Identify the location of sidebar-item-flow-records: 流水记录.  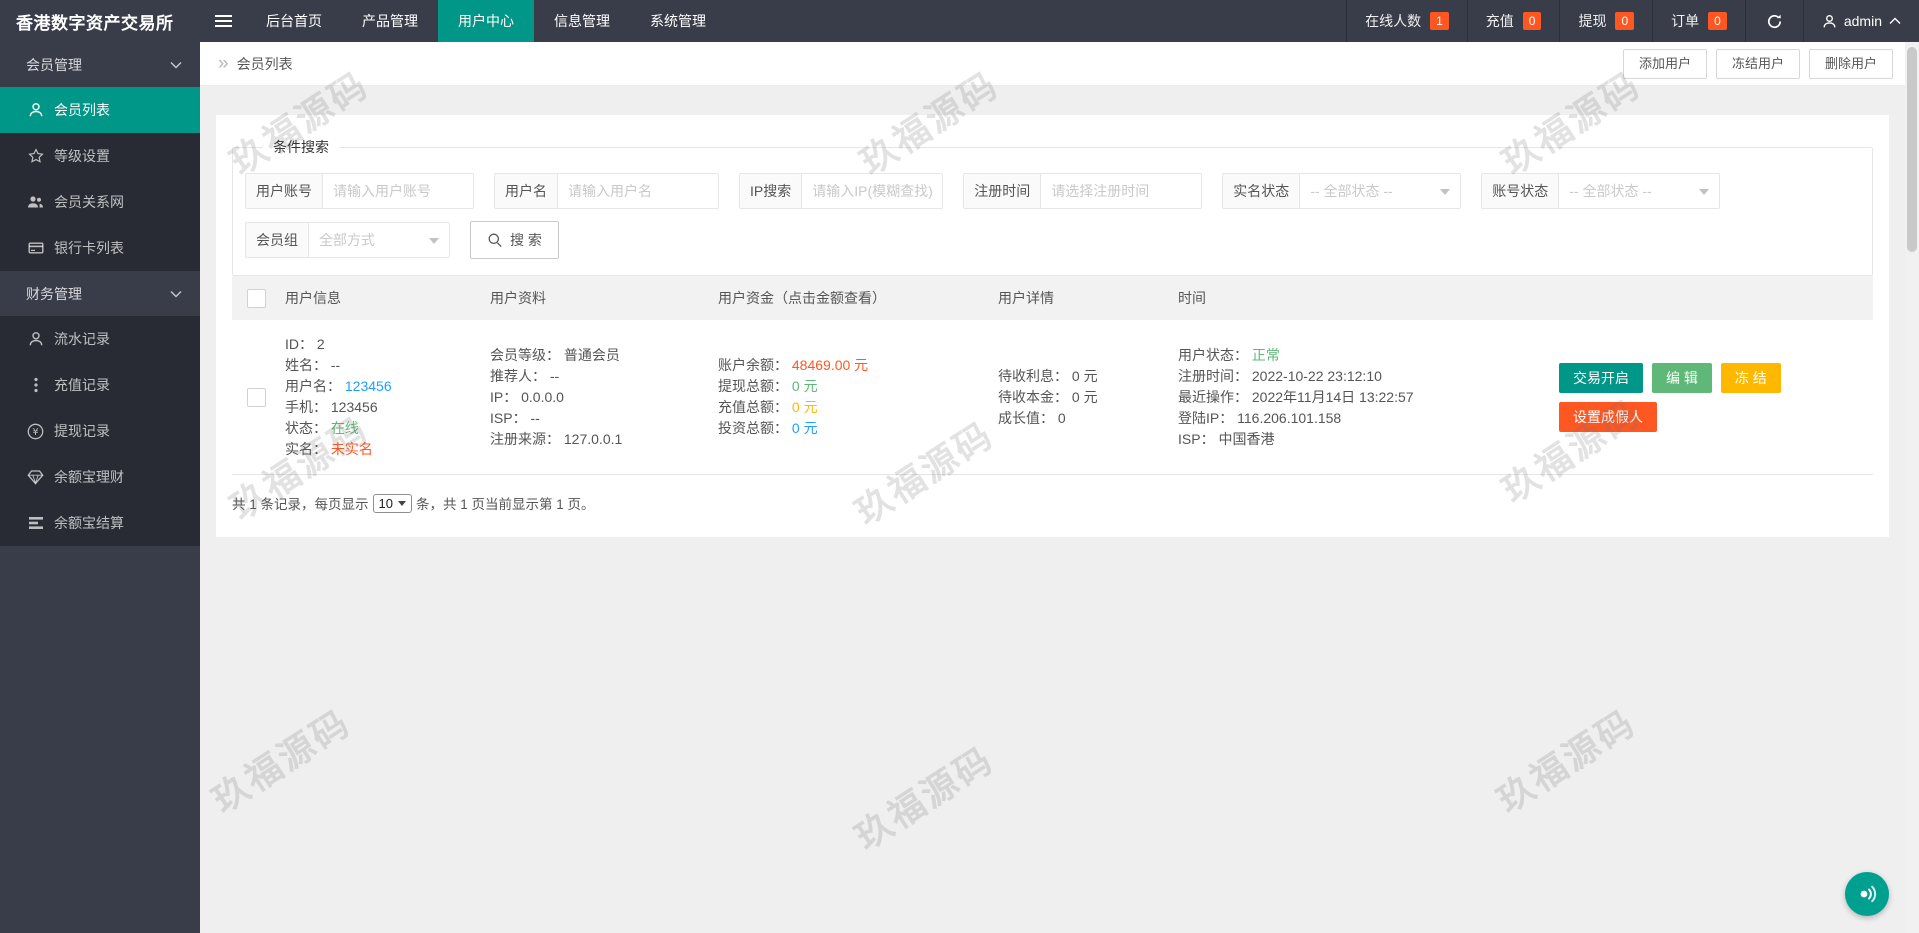
(100, 339).